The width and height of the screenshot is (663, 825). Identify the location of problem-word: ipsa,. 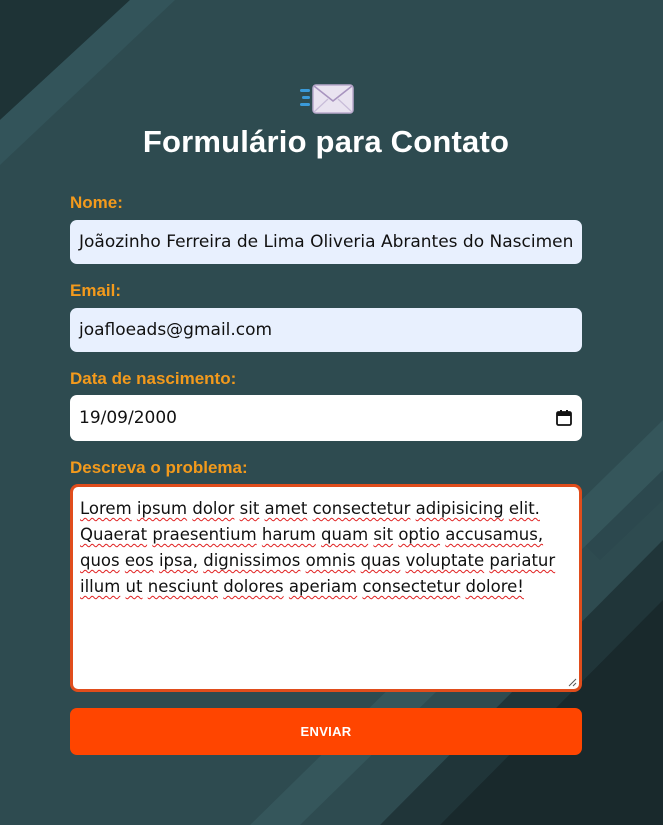
(178, 560).